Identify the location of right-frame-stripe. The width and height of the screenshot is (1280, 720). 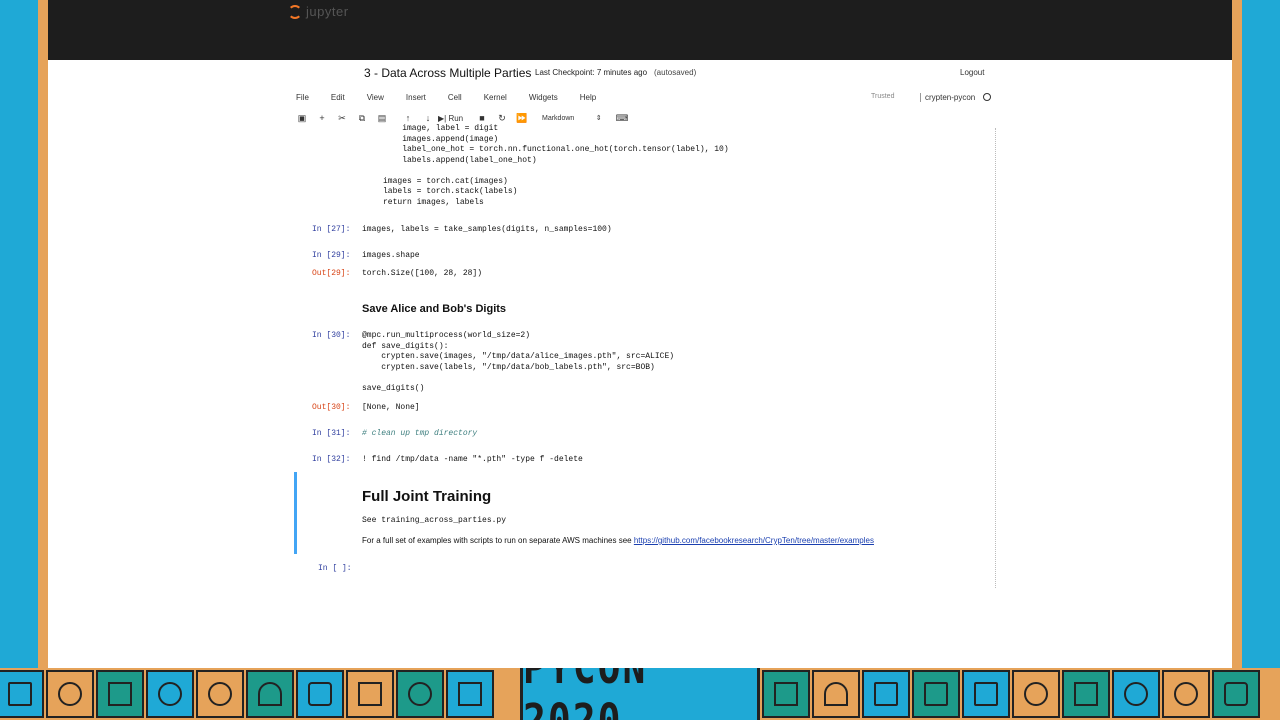
(1237, 334).